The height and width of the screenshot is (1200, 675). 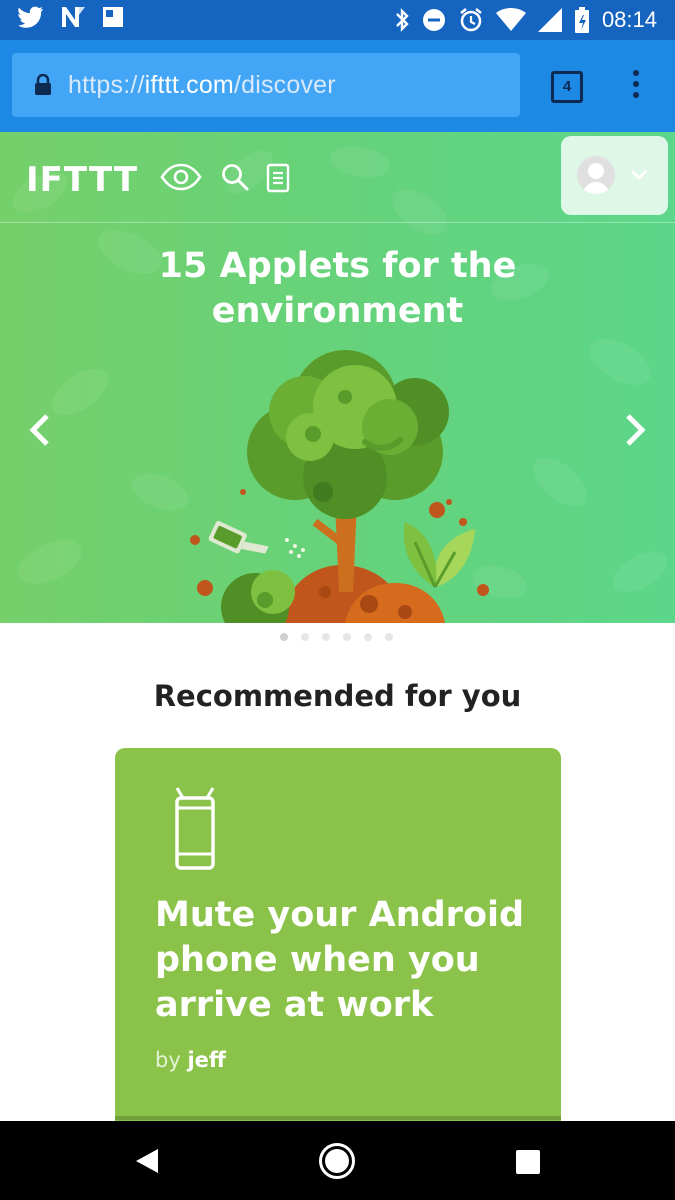 I want to click on browser-toolbar: https://ifttt.com/discover 4, so click(x=337, y=86).